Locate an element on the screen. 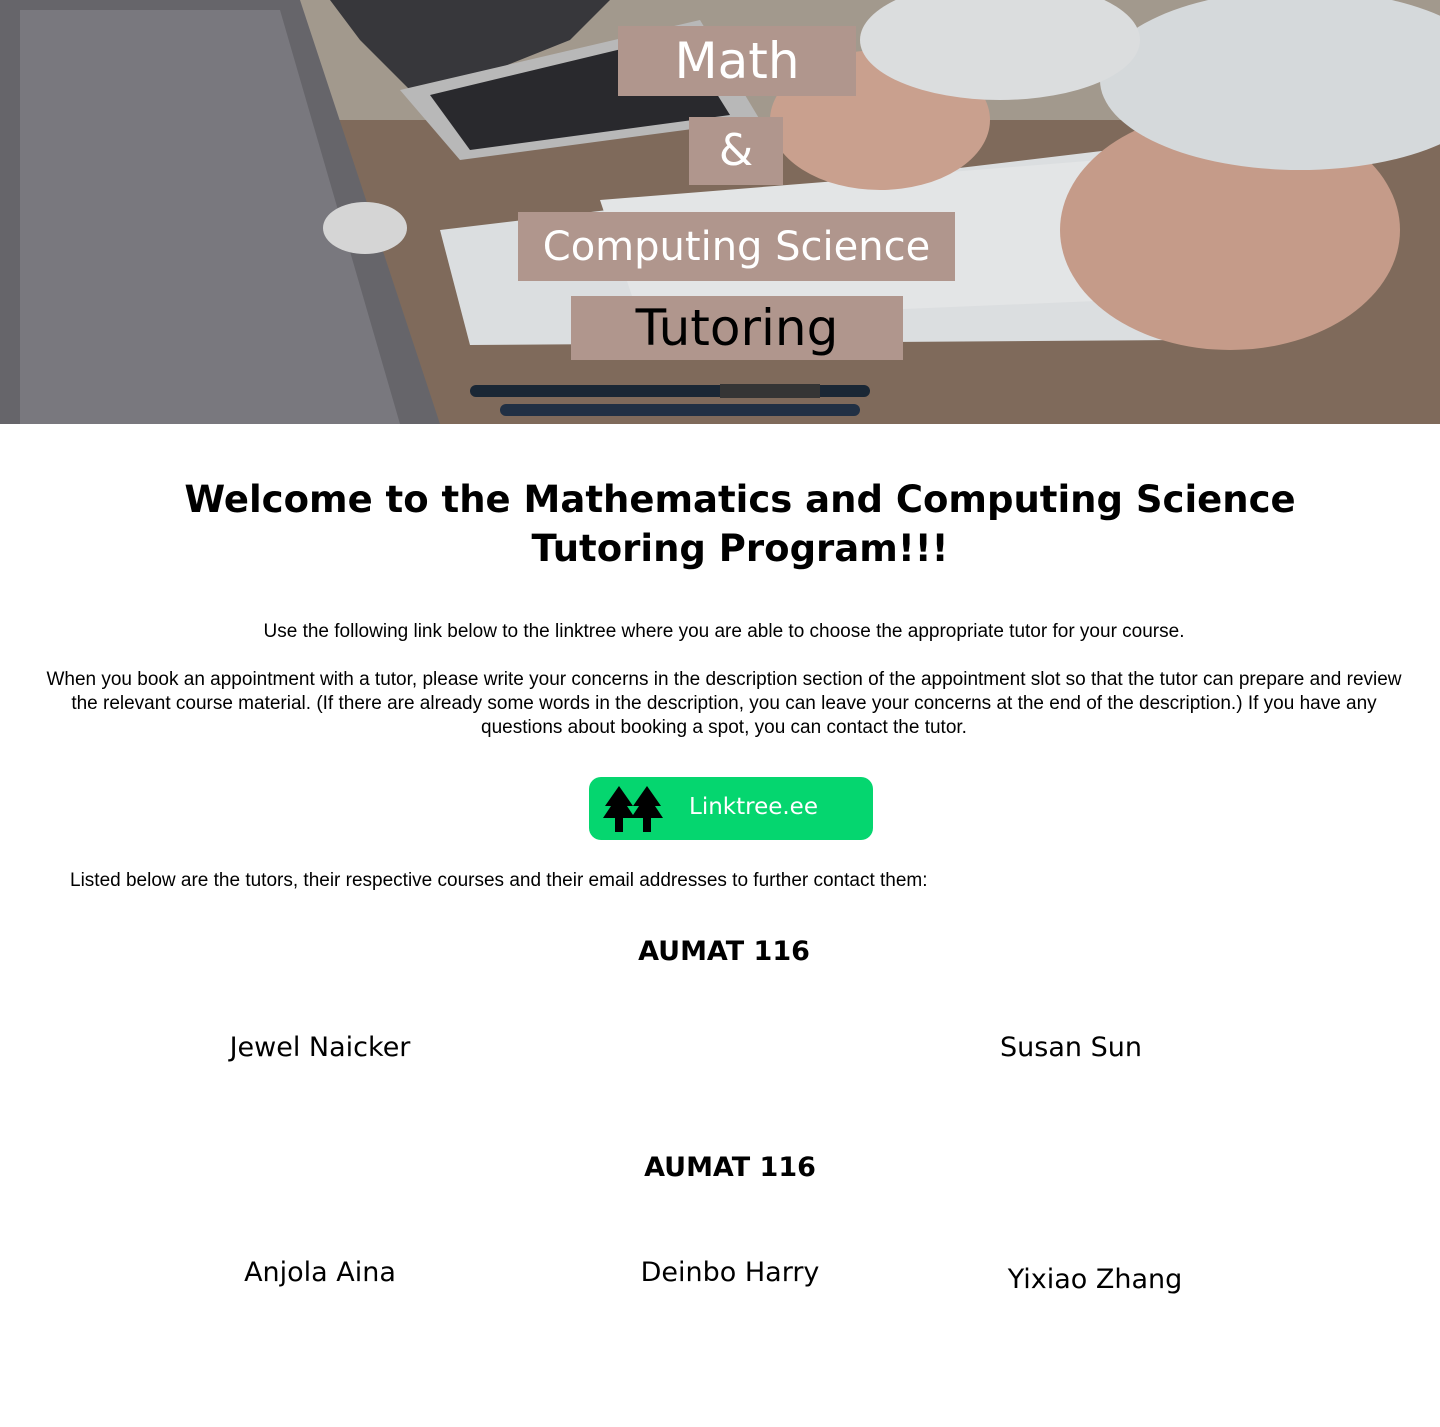 The height and width of the screenshot is (1427, 1440). linktree-button: Linktree.ee is located at coordinates (731, 808).